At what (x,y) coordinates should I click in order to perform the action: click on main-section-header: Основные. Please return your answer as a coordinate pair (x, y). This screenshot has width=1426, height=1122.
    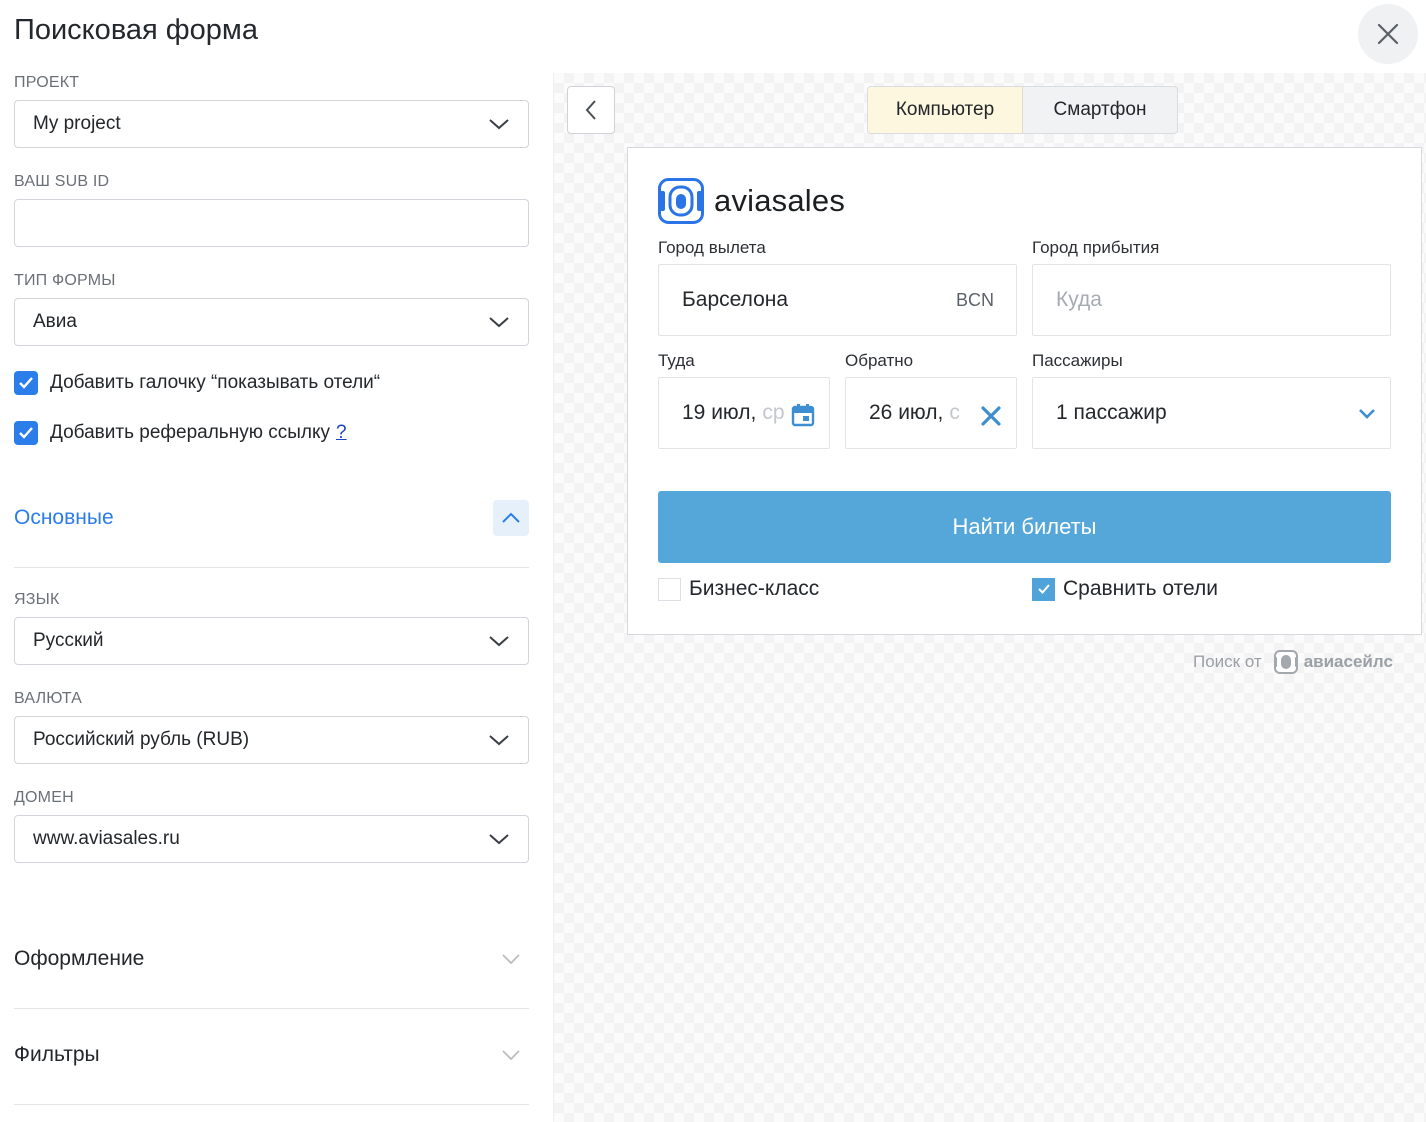
    Looking at the image, I should click on (271, 518).